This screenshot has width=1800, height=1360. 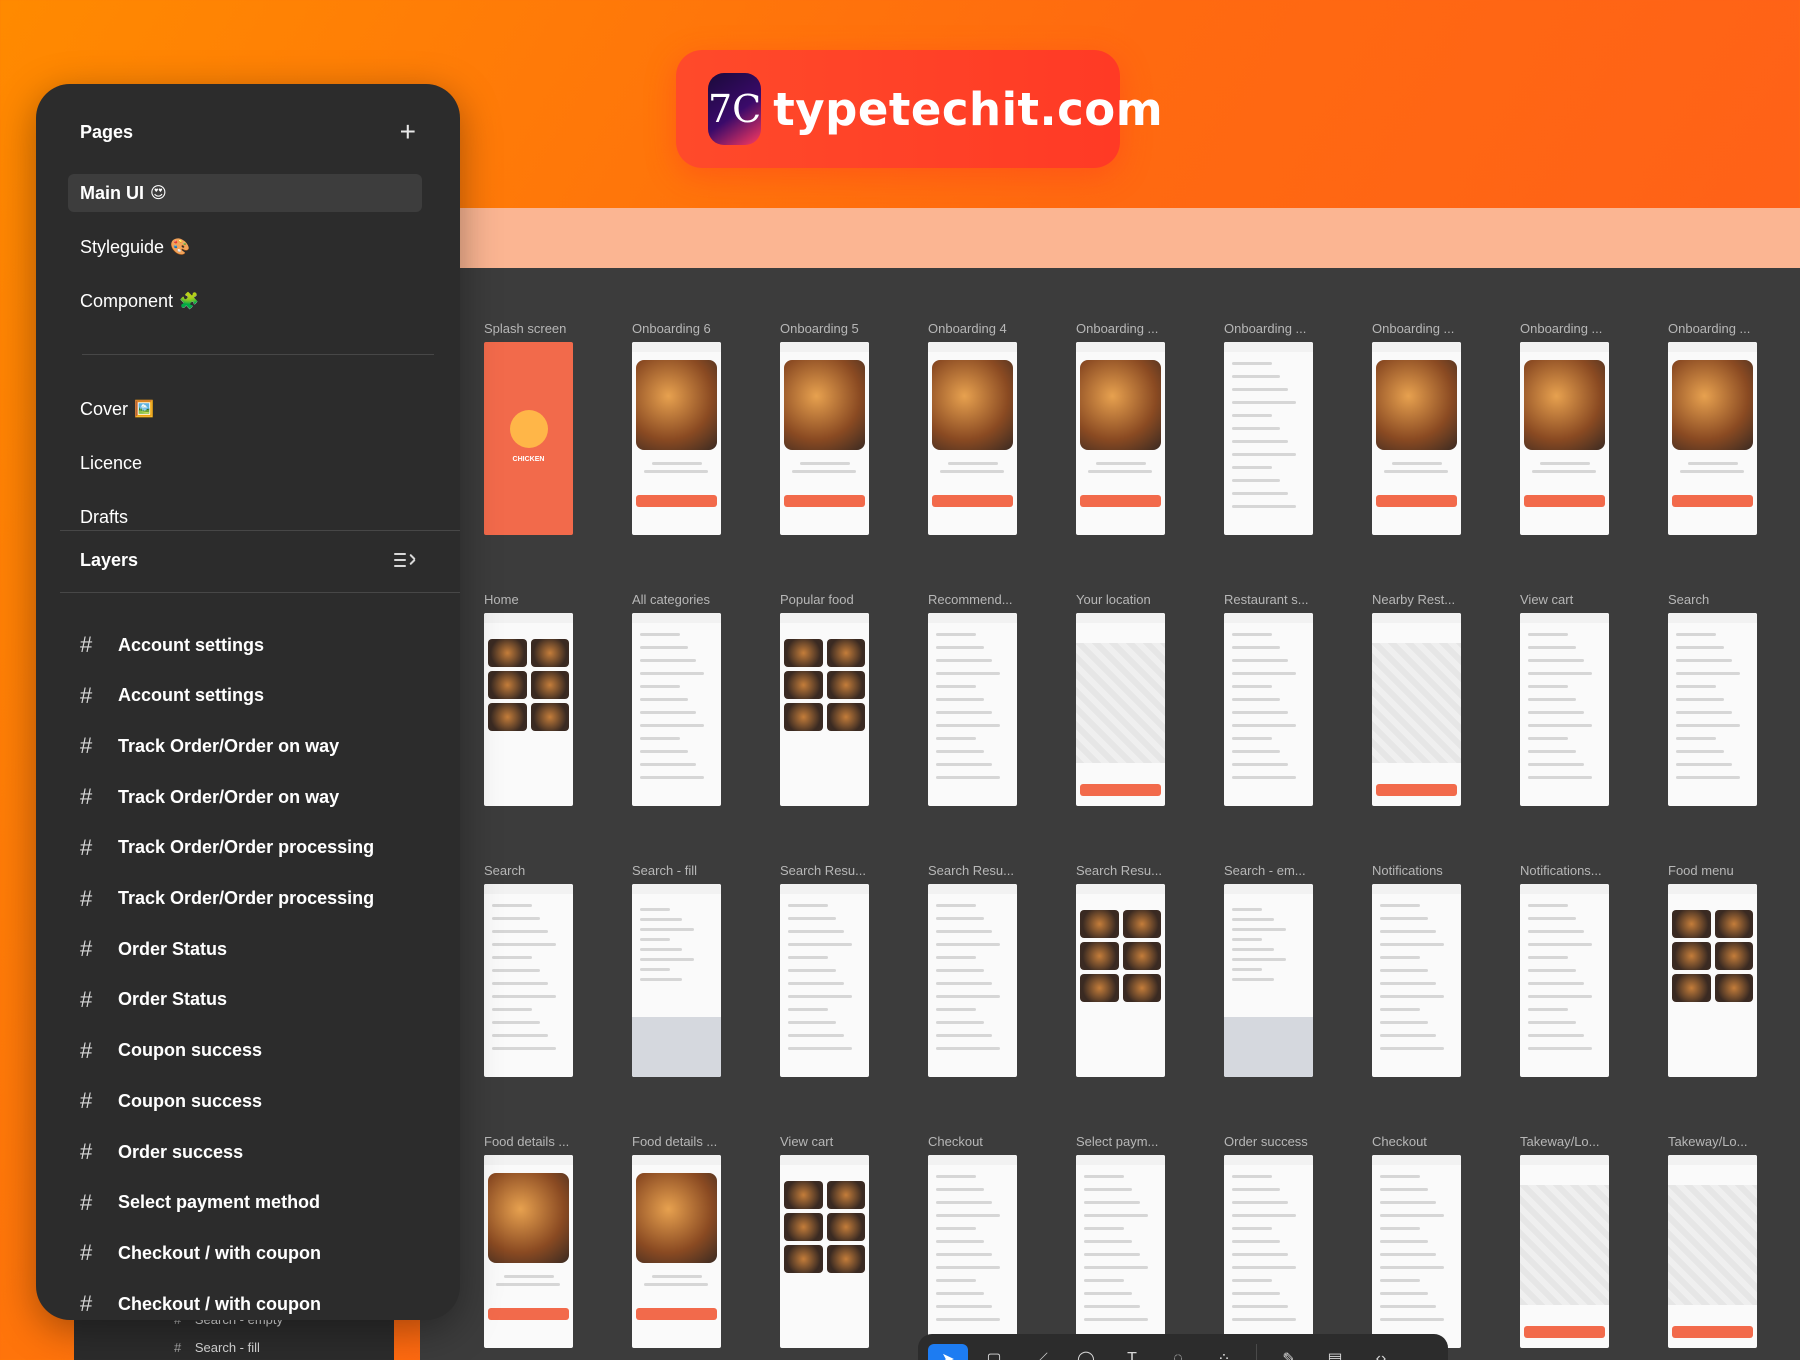 What do you see at coordinates (245, 301) in the screenshot?
I see `page-item-component: Component 🧩` at bounding box center [245, 301].